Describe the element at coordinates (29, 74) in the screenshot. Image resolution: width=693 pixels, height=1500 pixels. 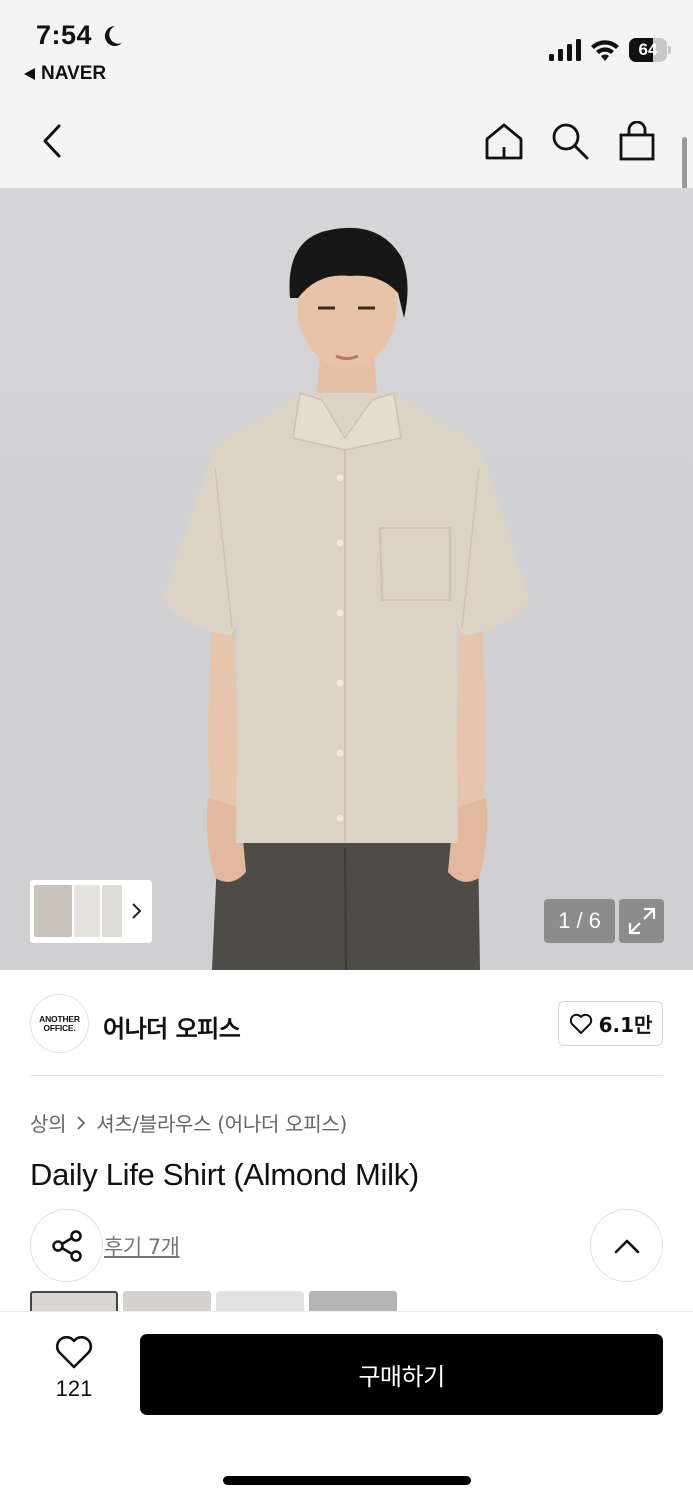
I see `back-triangle-icon` at that location.